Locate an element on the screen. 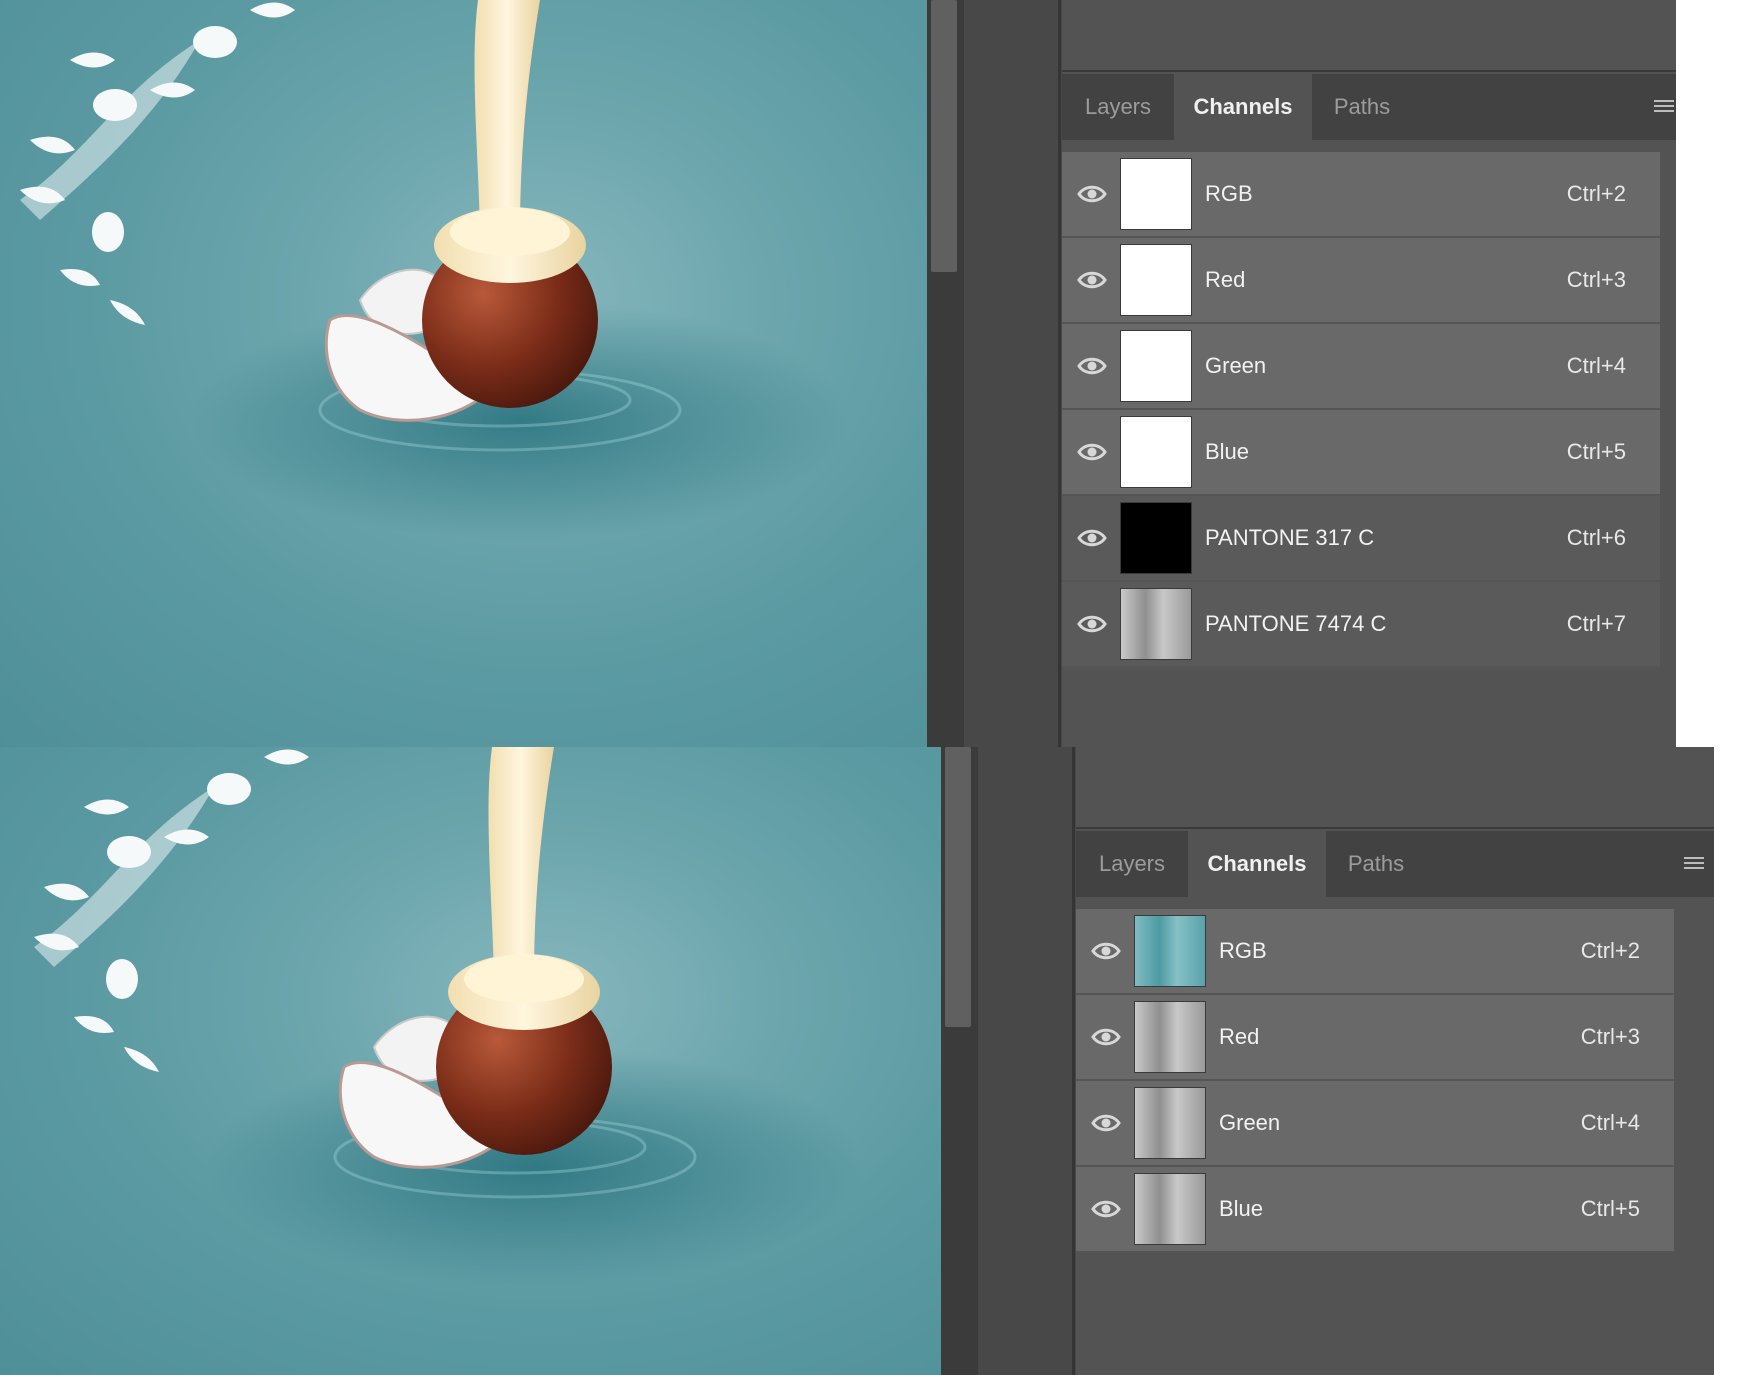  channel-name: PANTONE 7474 C is located at coordinates (1296, 623).